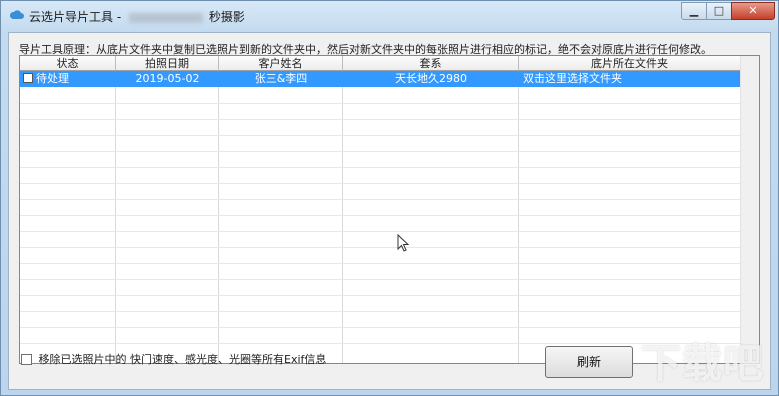 The height and width of the screenshot is (396, 779). I want to click on watermark-text: 下载吧, so click(702, 364).